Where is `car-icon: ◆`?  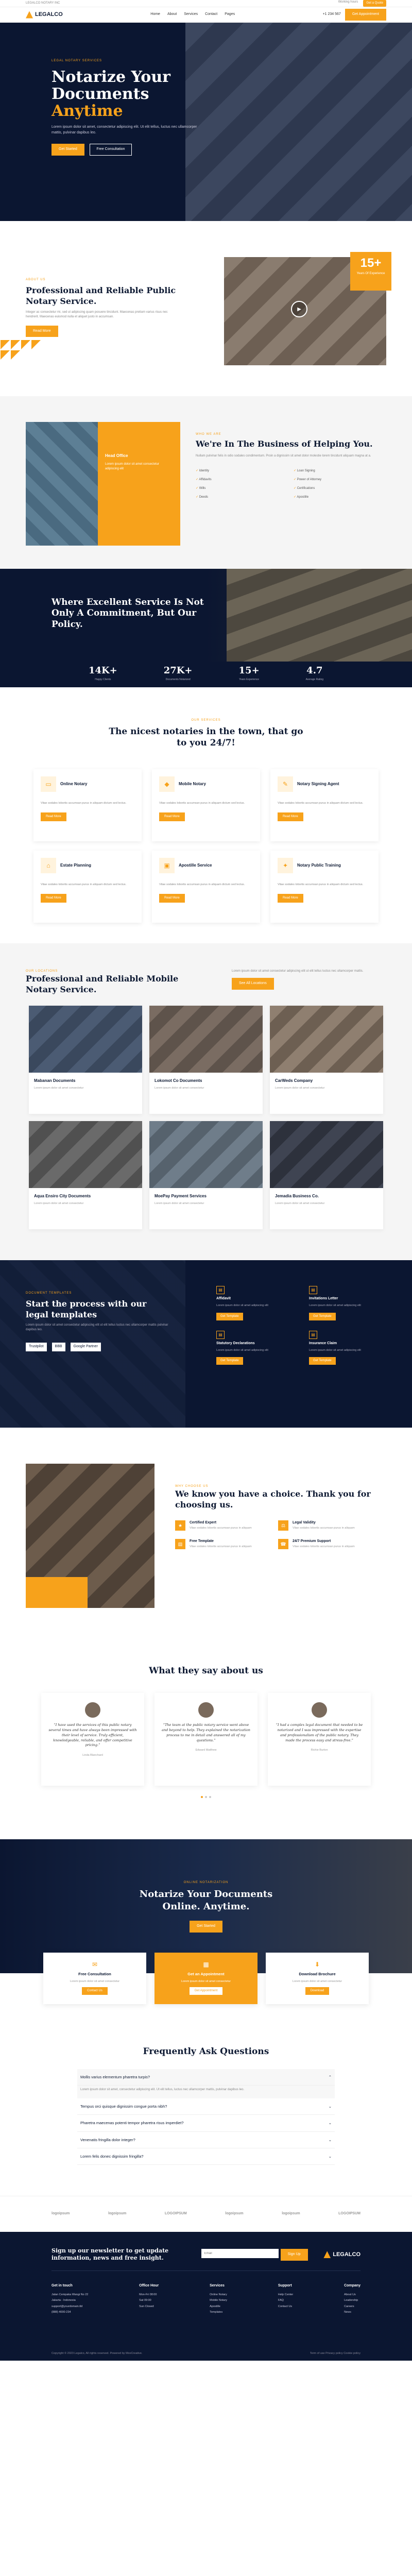
car-icon: ◆ is located at coordinates (167, 784).